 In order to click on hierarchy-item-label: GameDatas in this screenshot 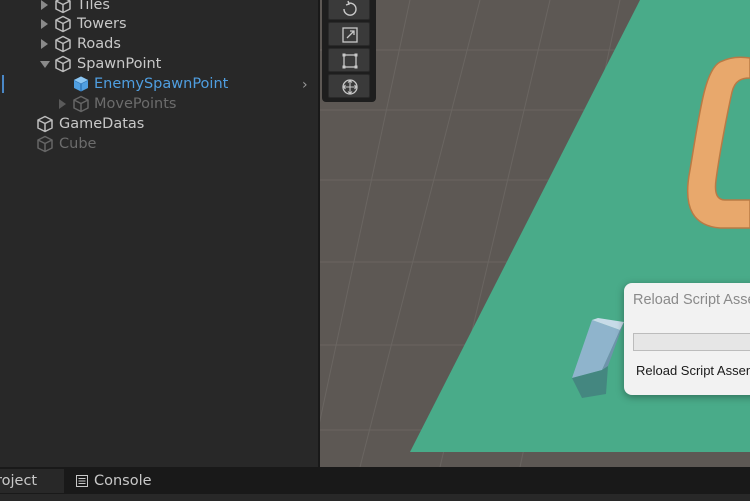, I will do `click(102, 124)`.